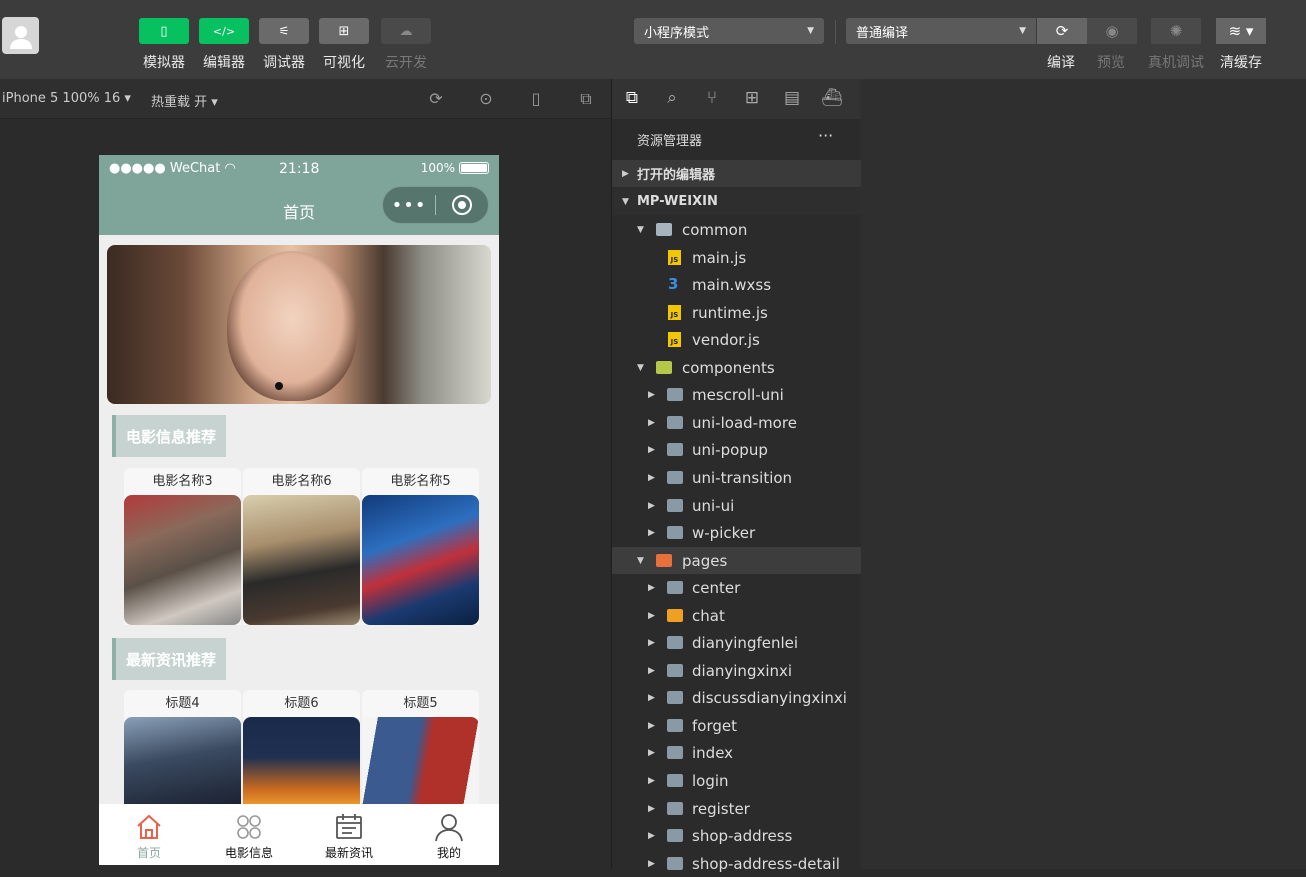 This screenshot has width=1306, height=877. Describe the element at coordinates (1062, 31) in the screenshot. I see `compile-button: ⟳` at that location.